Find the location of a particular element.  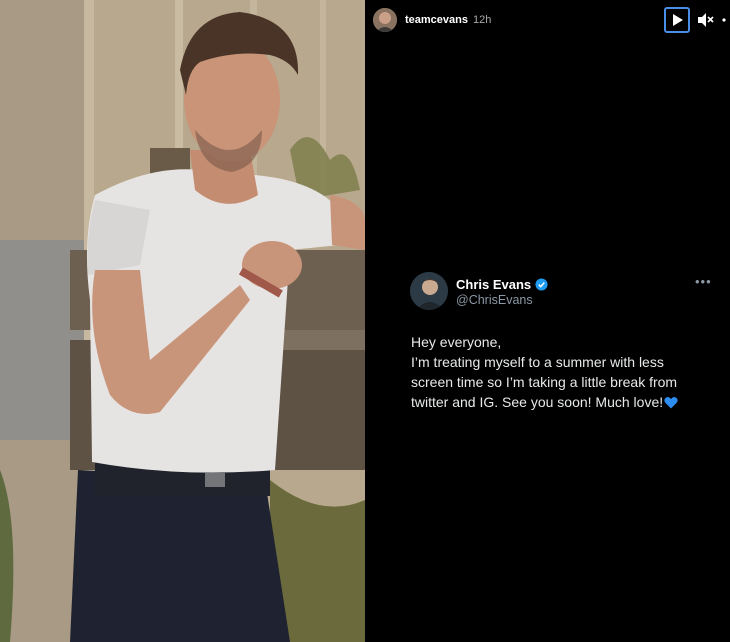

muted-speaker-icon is located at coordinates (706, 20).